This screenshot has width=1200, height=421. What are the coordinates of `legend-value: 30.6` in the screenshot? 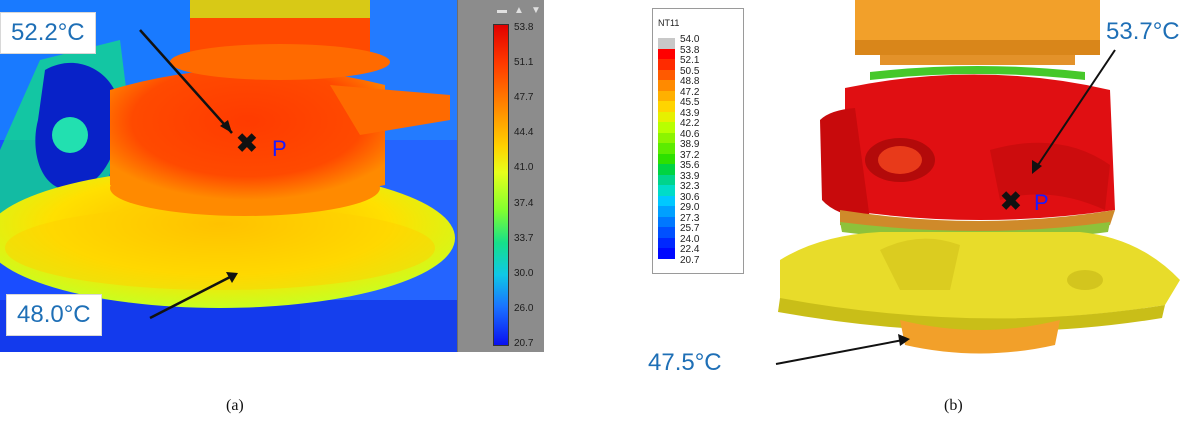 It's located at (690, 197).